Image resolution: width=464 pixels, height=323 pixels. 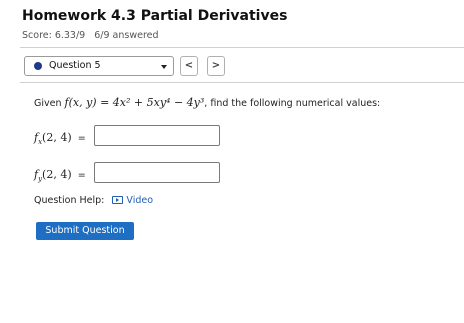 I want to click on question-help: Question Help: Video, so click(x=93, y=200).